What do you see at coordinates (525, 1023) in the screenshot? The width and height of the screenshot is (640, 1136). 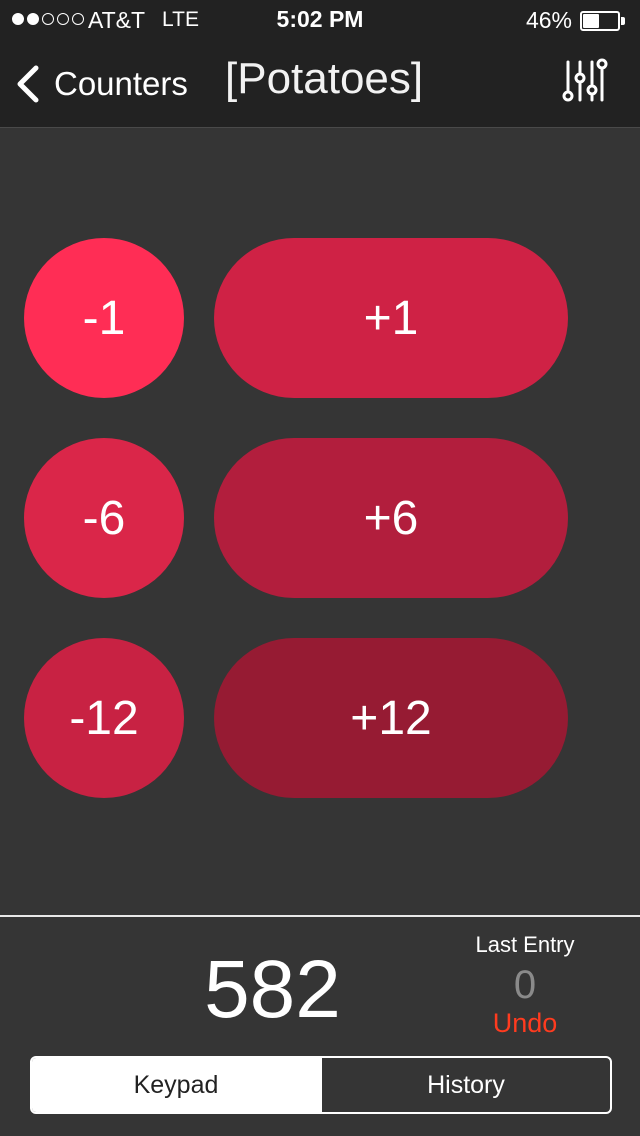 I see `undo-button: Undo` at bounding box center [525, 1023].